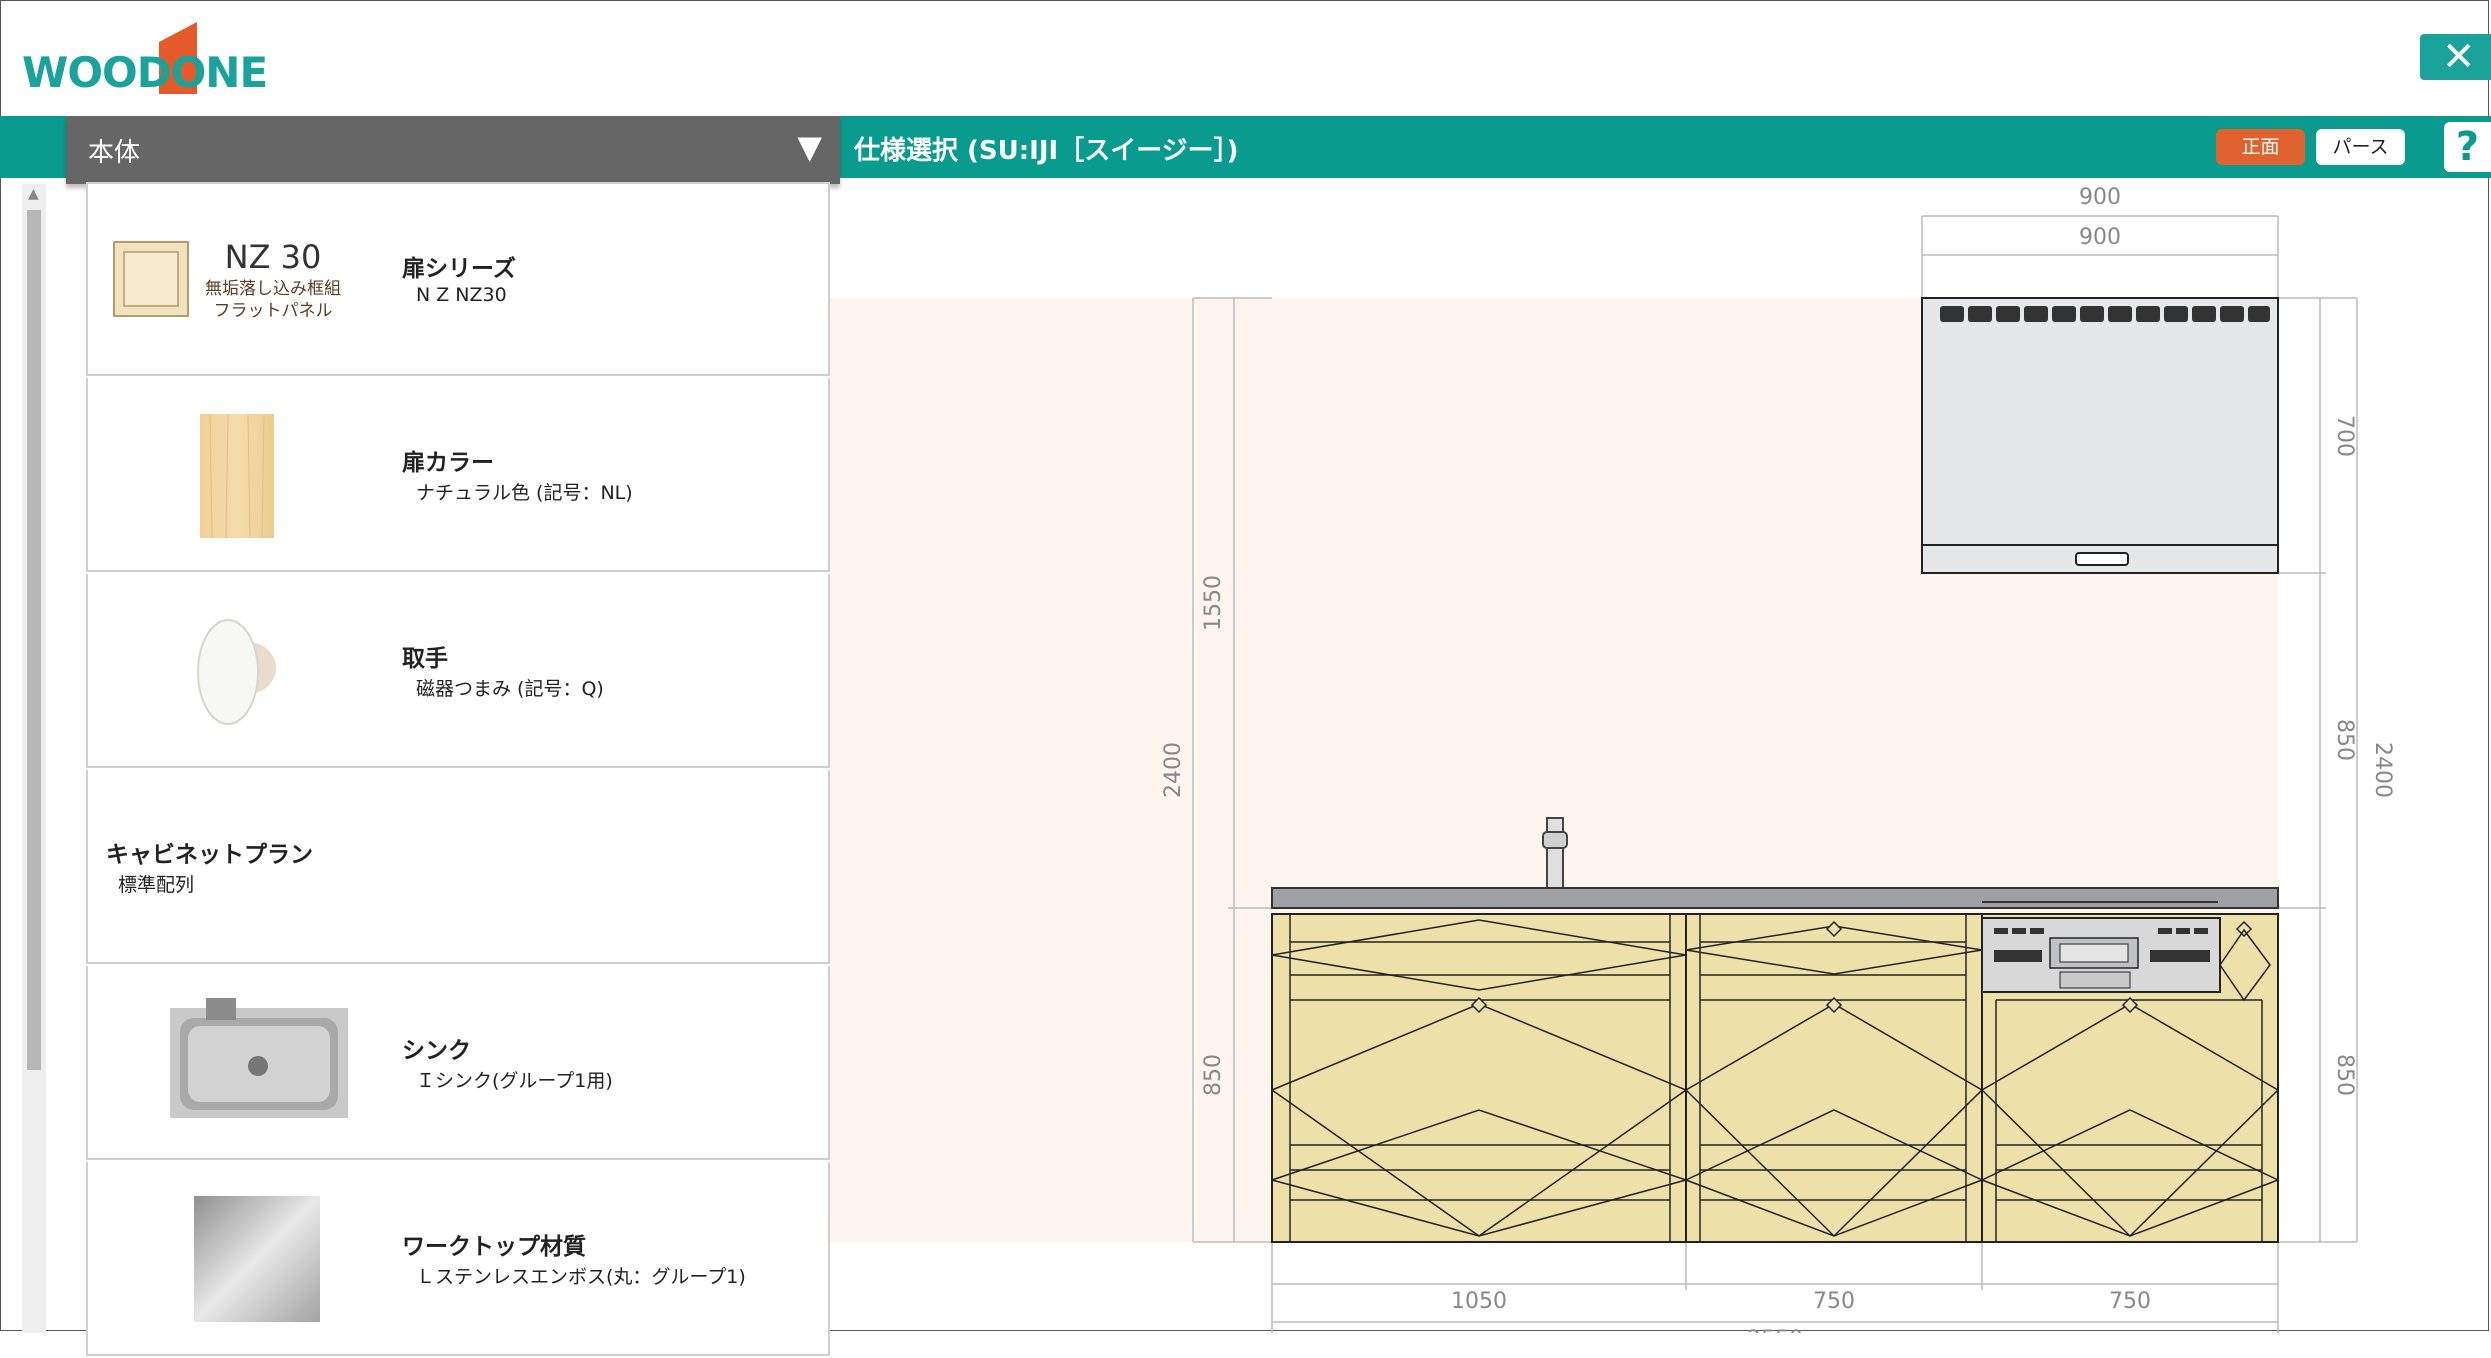 The image size is (2491, 1358). Describe the element at coordinates (453, 150) in the screenshot. I see `category-dropdown: 本体 ▼` at that location.